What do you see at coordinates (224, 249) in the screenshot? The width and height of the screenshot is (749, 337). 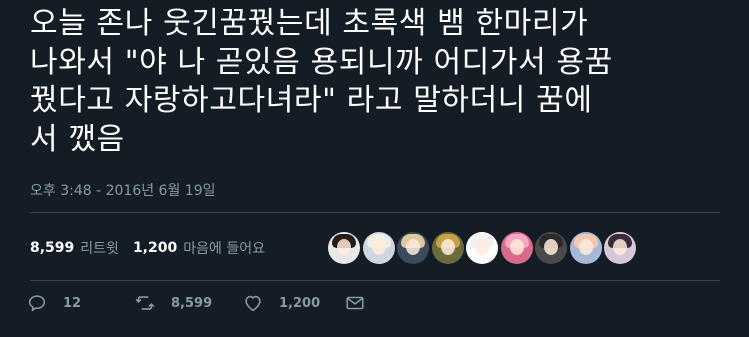 I see `likes-label: 마음에 들어요` at bounding box center [224, 249].